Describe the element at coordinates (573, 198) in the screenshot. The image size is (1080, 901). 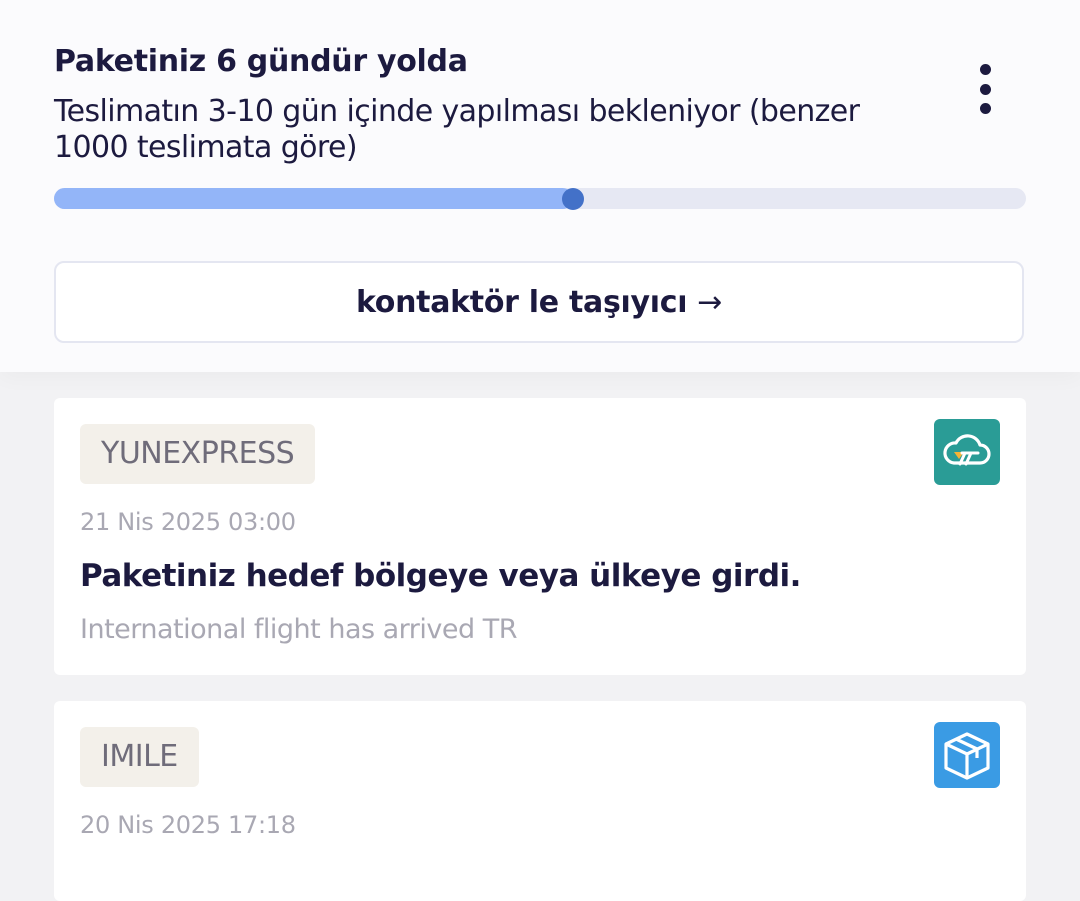
I see `progress-indicator` at that location.